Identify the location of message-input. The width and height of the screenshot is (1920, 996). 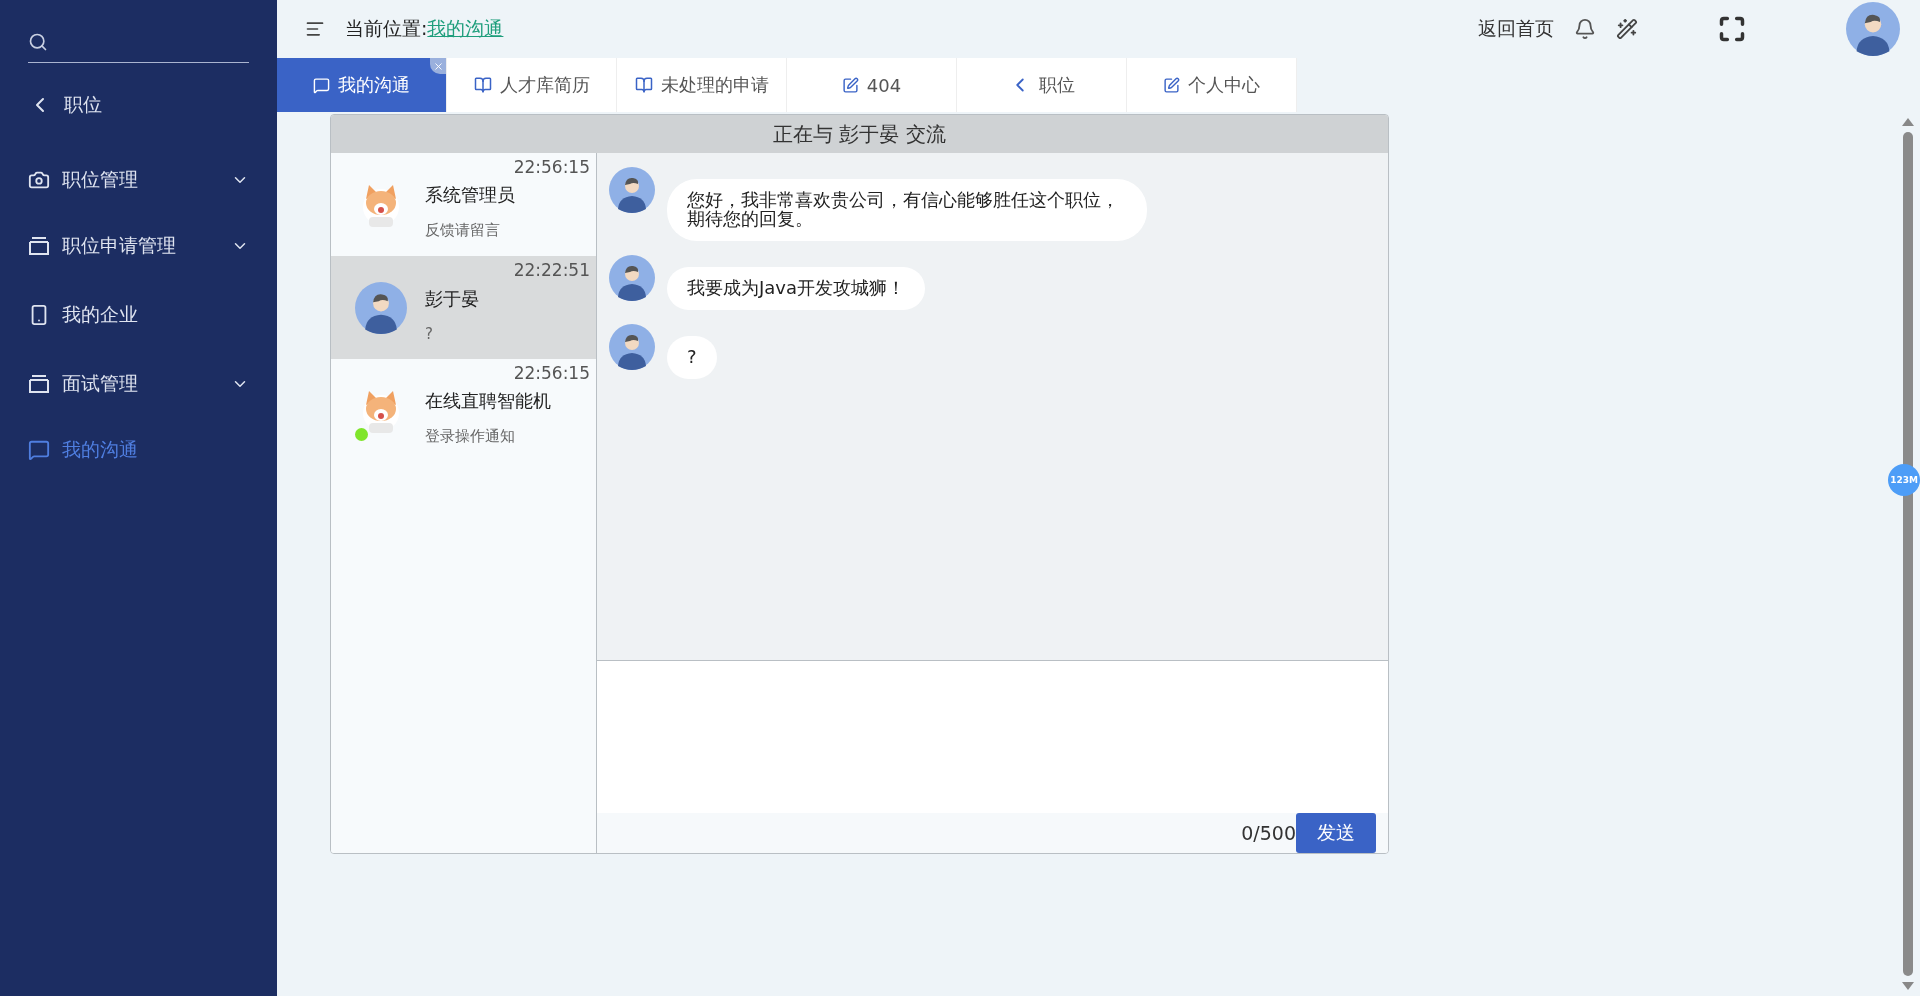
(992, 737).